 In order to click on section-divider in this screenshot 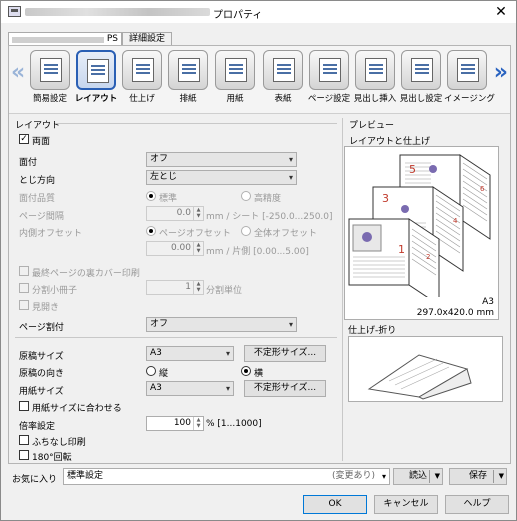, I will do `click(196, 123)`.